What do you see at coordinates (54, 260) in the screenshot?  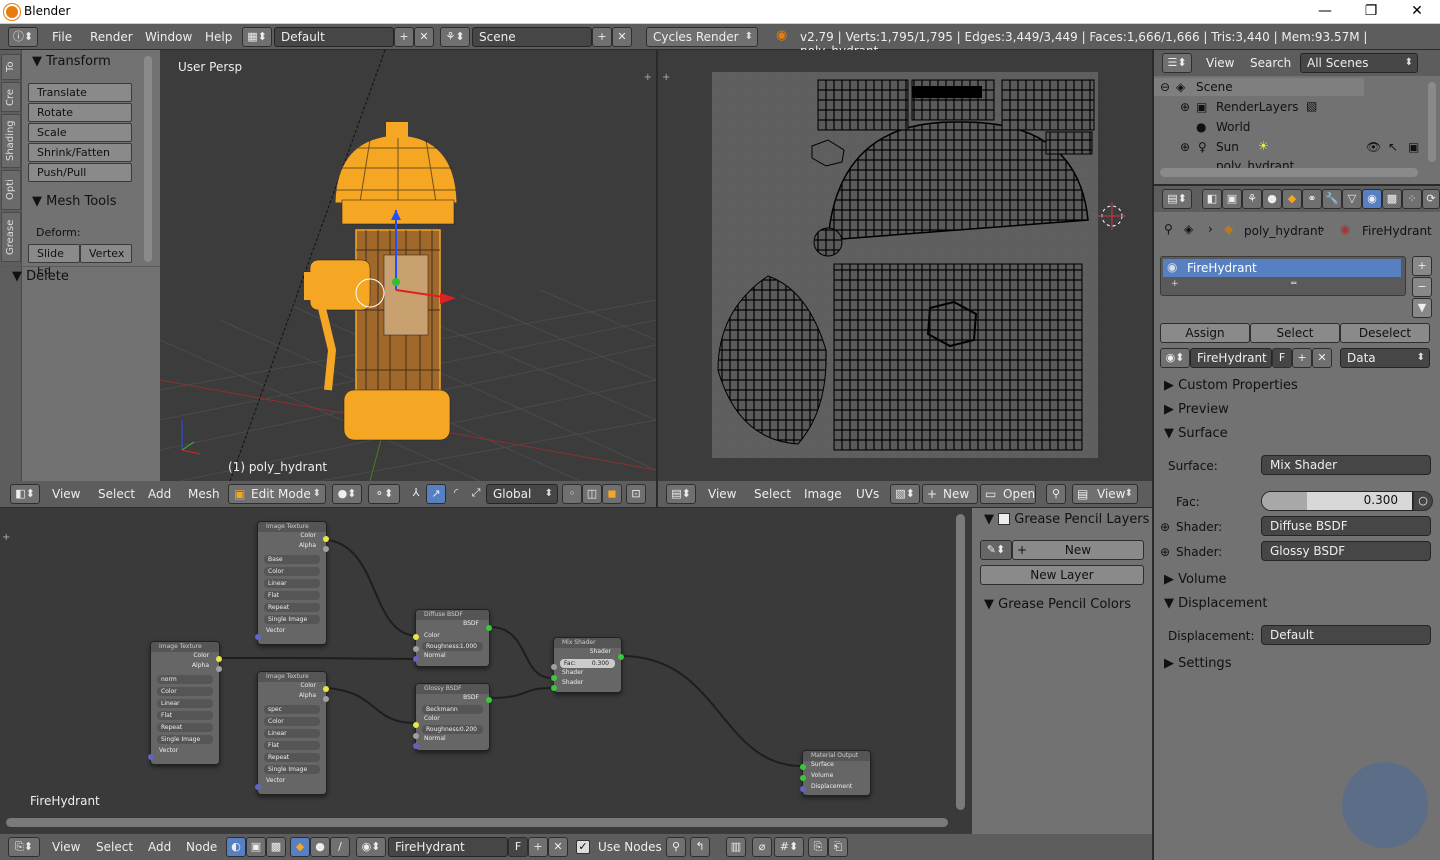 I see `slide-edge-button: Slide Ed` at bounding box center [54, 260].